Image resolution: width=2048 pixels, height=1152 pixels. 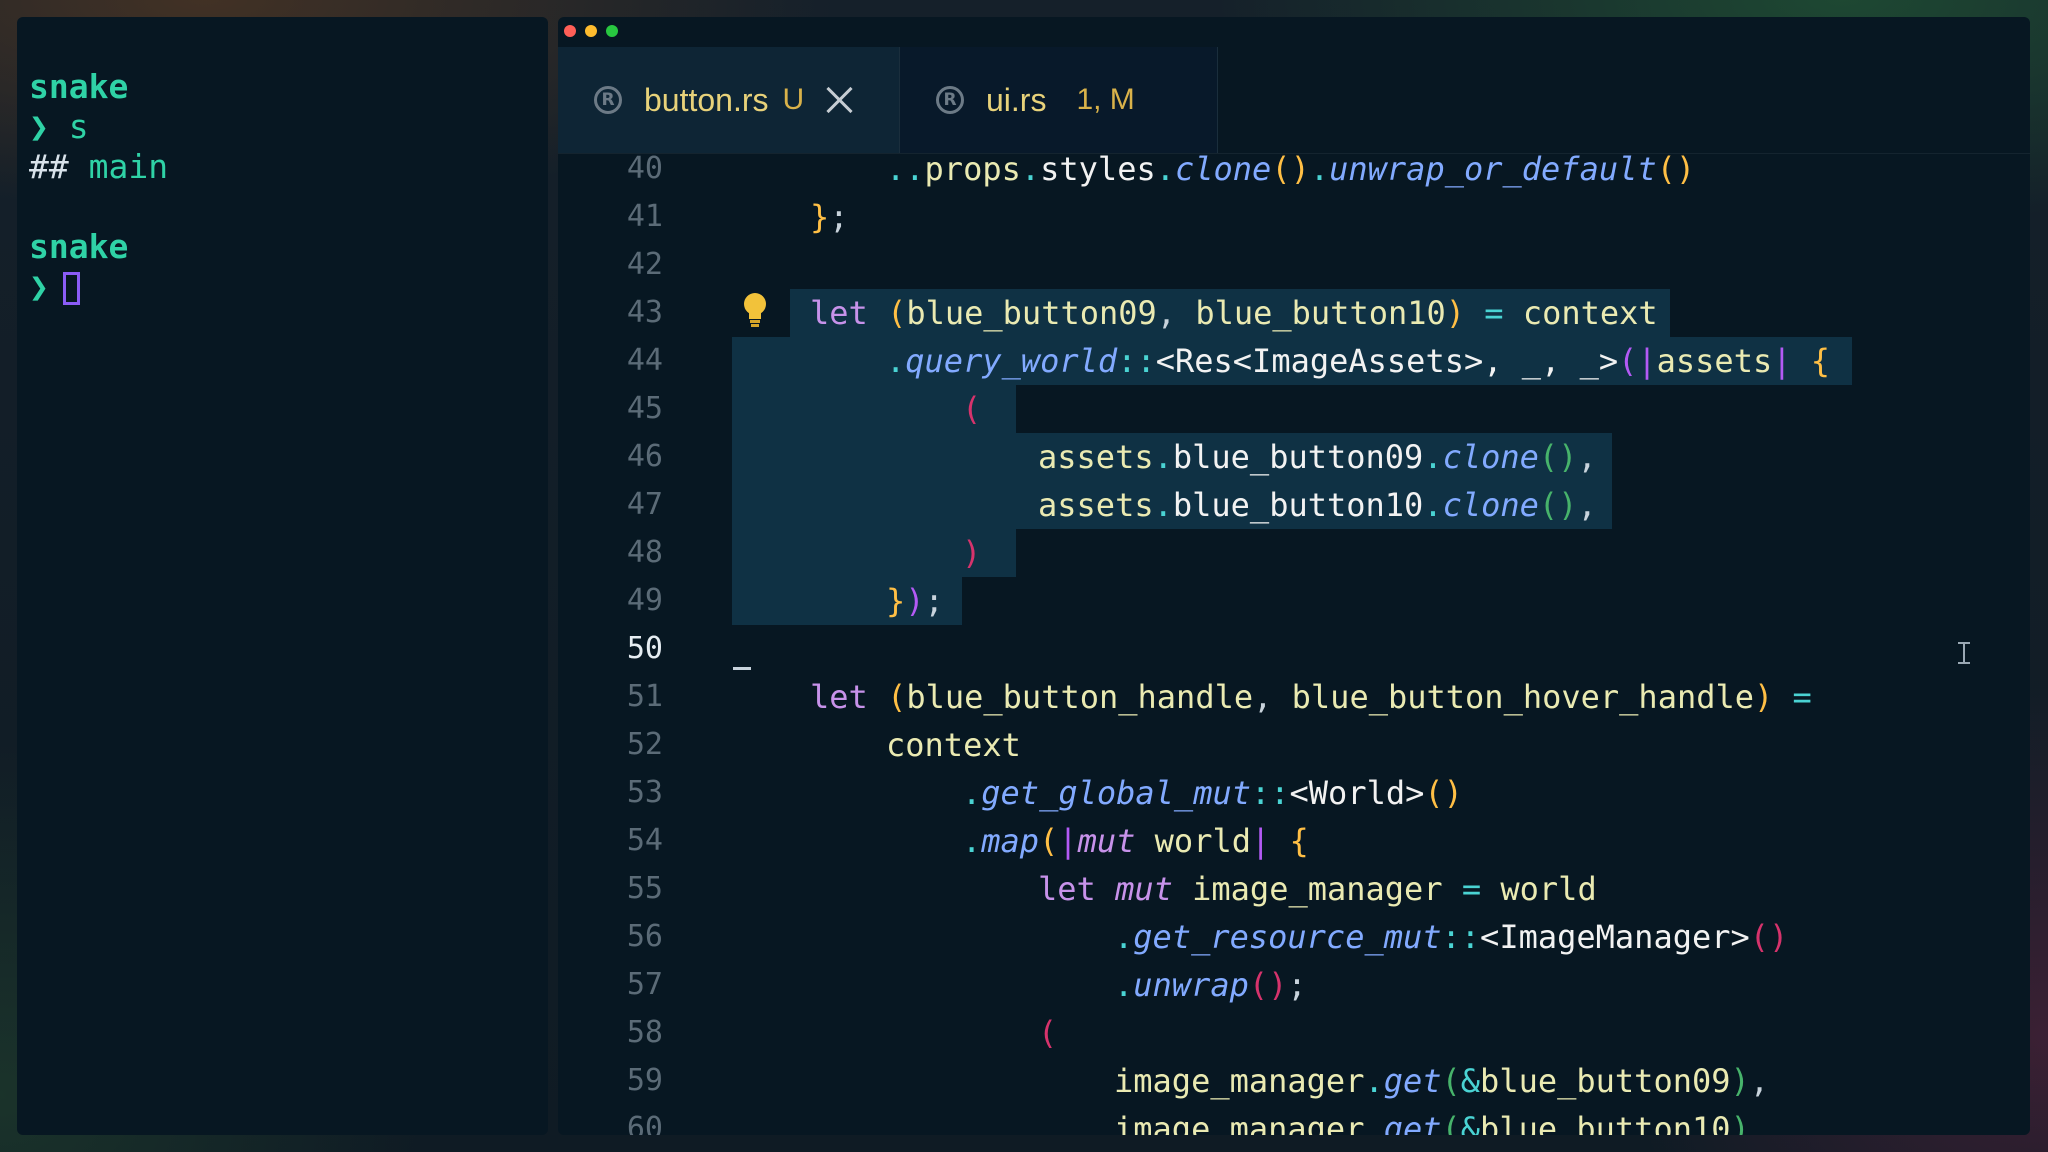 I want to click on close-window-button, so click(x=570, y=31).